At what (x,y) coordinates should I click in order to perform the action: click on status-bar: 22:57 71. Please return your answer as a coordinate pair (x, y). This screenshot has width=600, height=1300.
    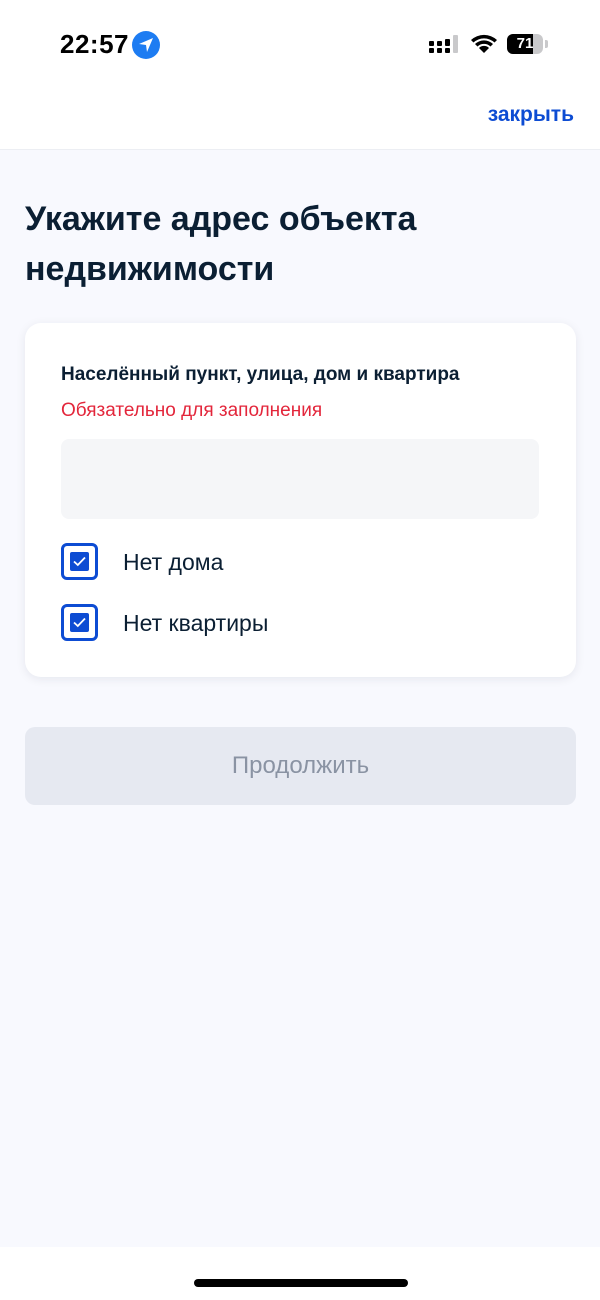
    Looking at the image, I should click on (300, 44).